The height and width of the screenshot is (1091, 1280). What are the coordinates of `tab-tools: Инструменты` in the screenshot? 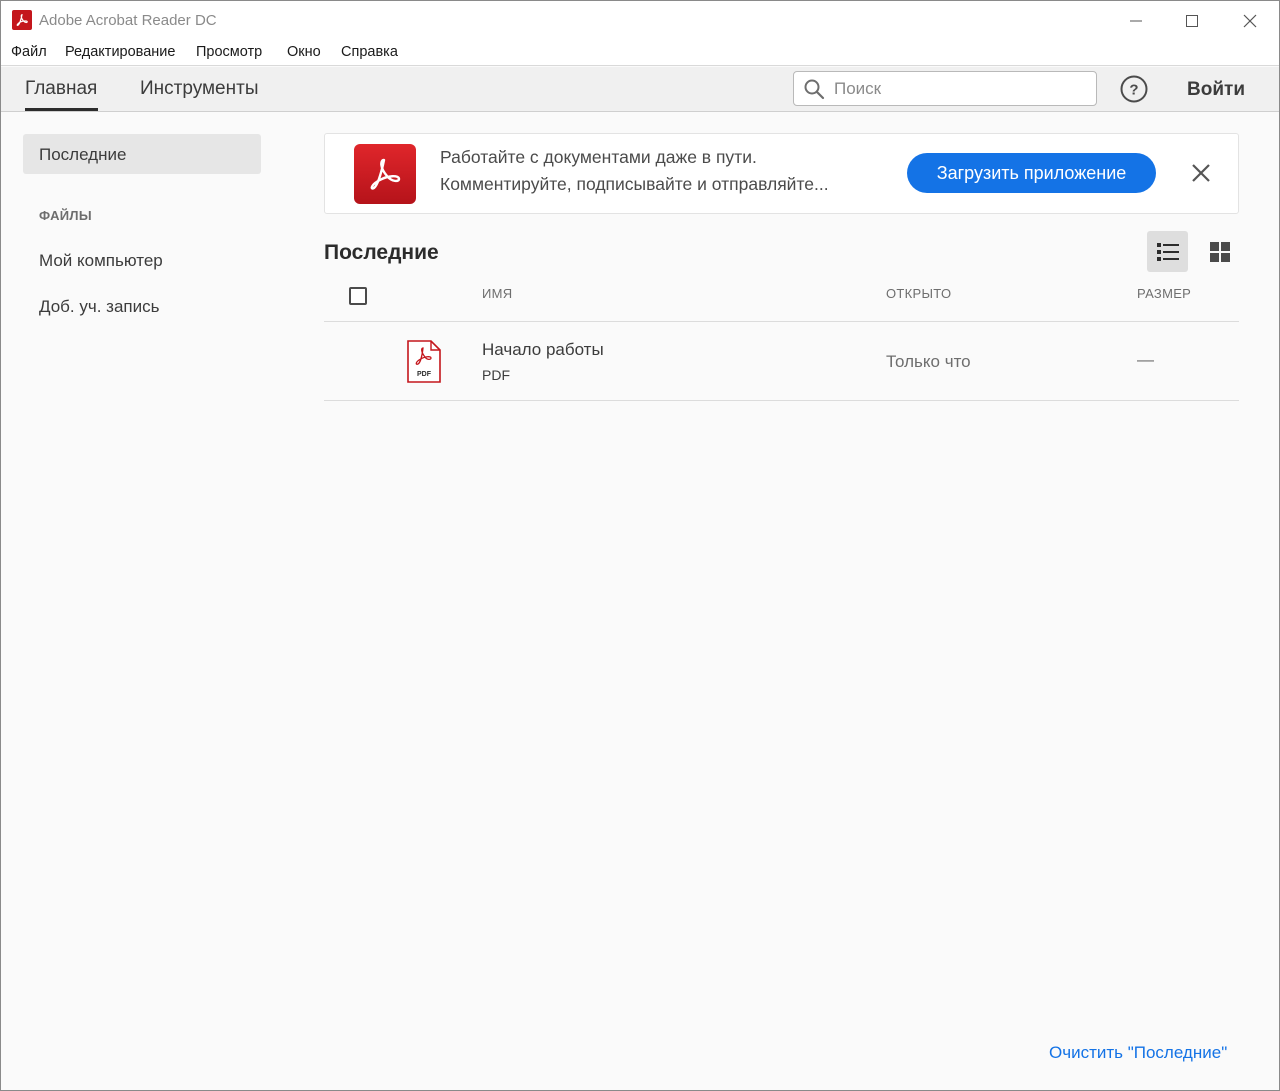 It's located at (199, 89).